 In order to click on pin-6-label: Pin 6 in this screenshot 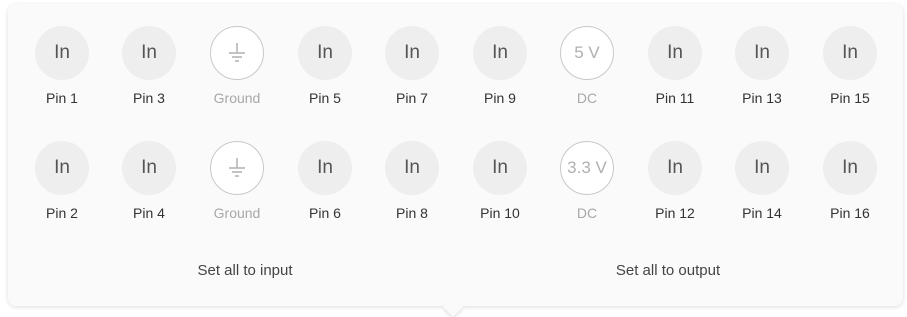, I will do `click(325, 213)`.